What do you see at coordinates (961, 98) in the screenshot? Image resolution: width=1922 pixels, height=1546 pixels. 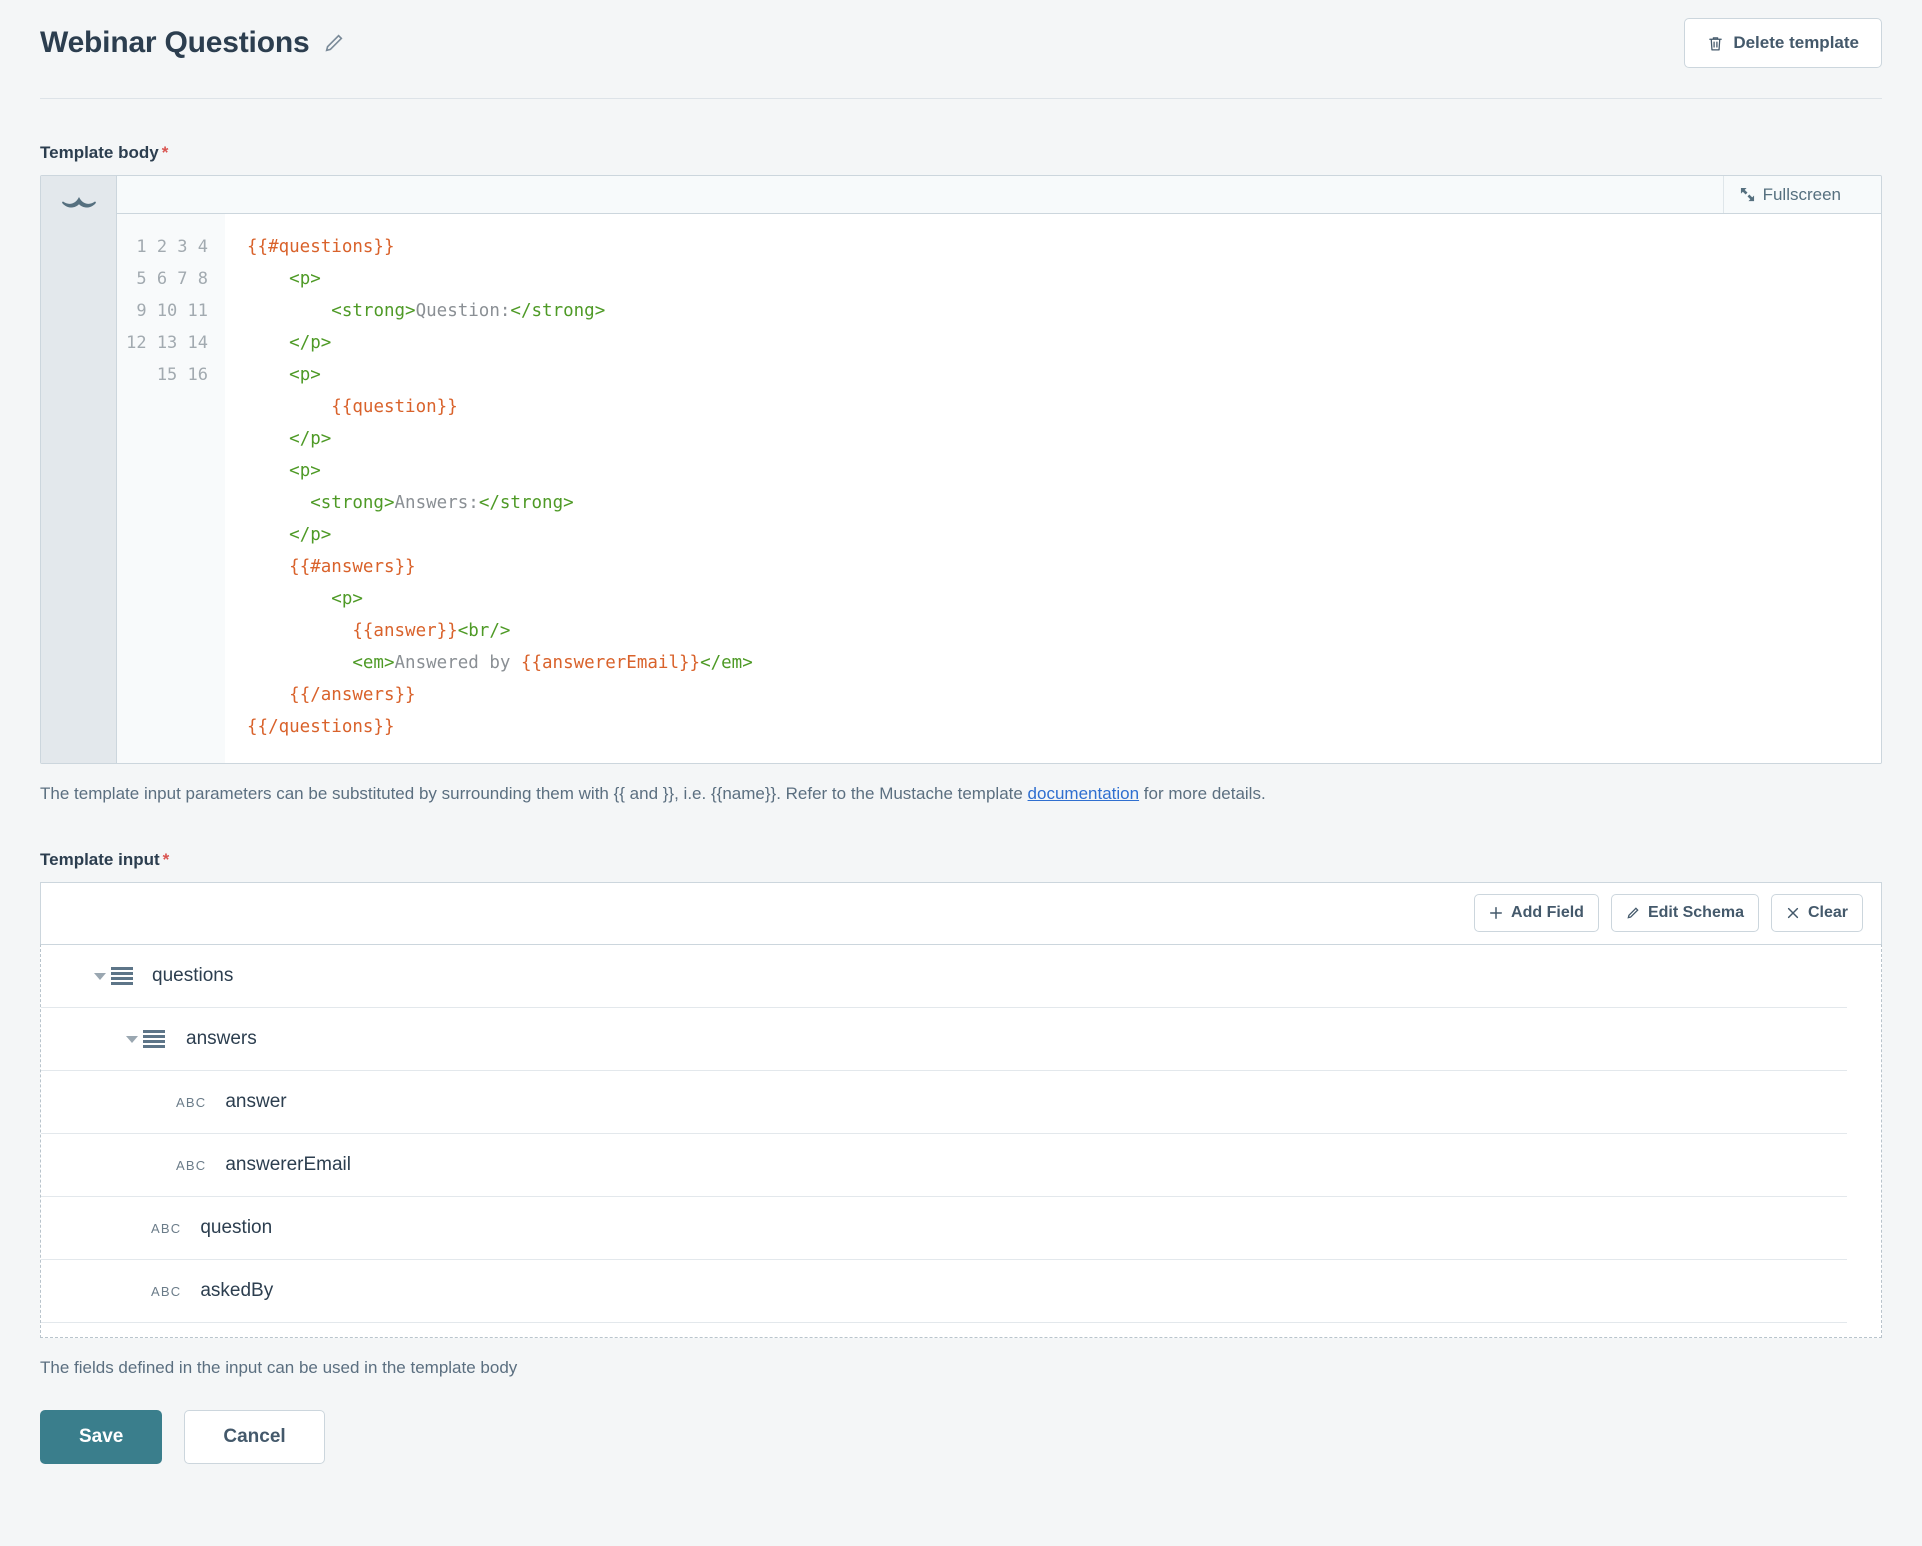 I see `header-divider` at bounding box center [961, 98].